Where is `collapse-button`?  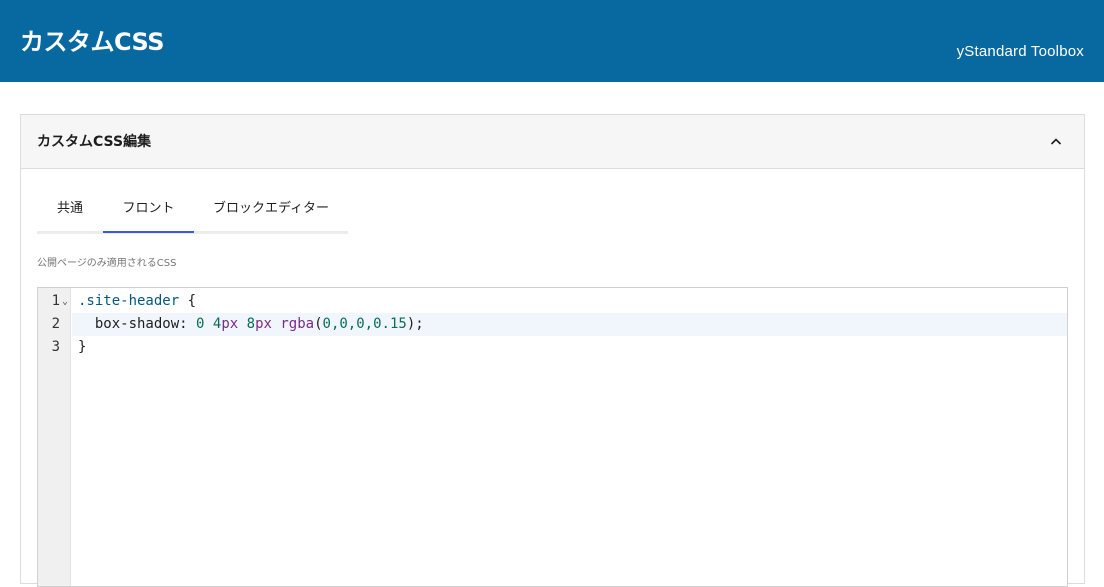
collapse-button is located at coordinates (1056, 142).